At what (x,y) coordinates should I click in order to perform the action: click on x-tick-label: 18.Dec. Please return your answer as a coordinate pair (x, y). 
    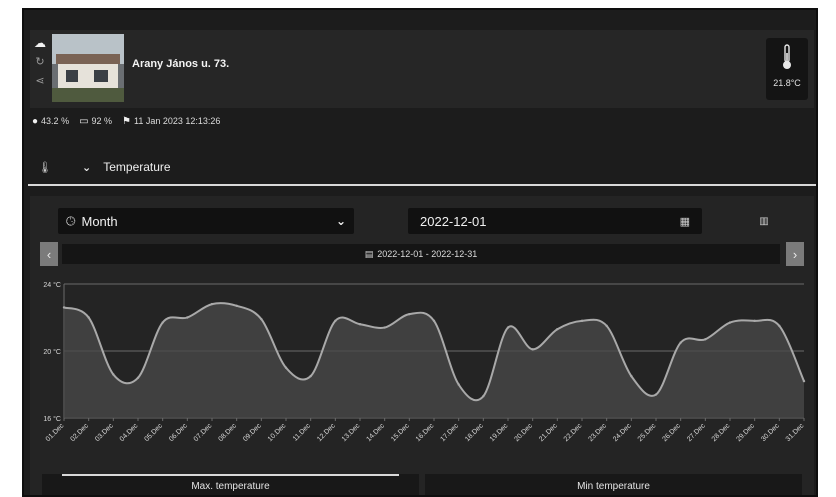
    Looking at the image, I should click on (474, 432).